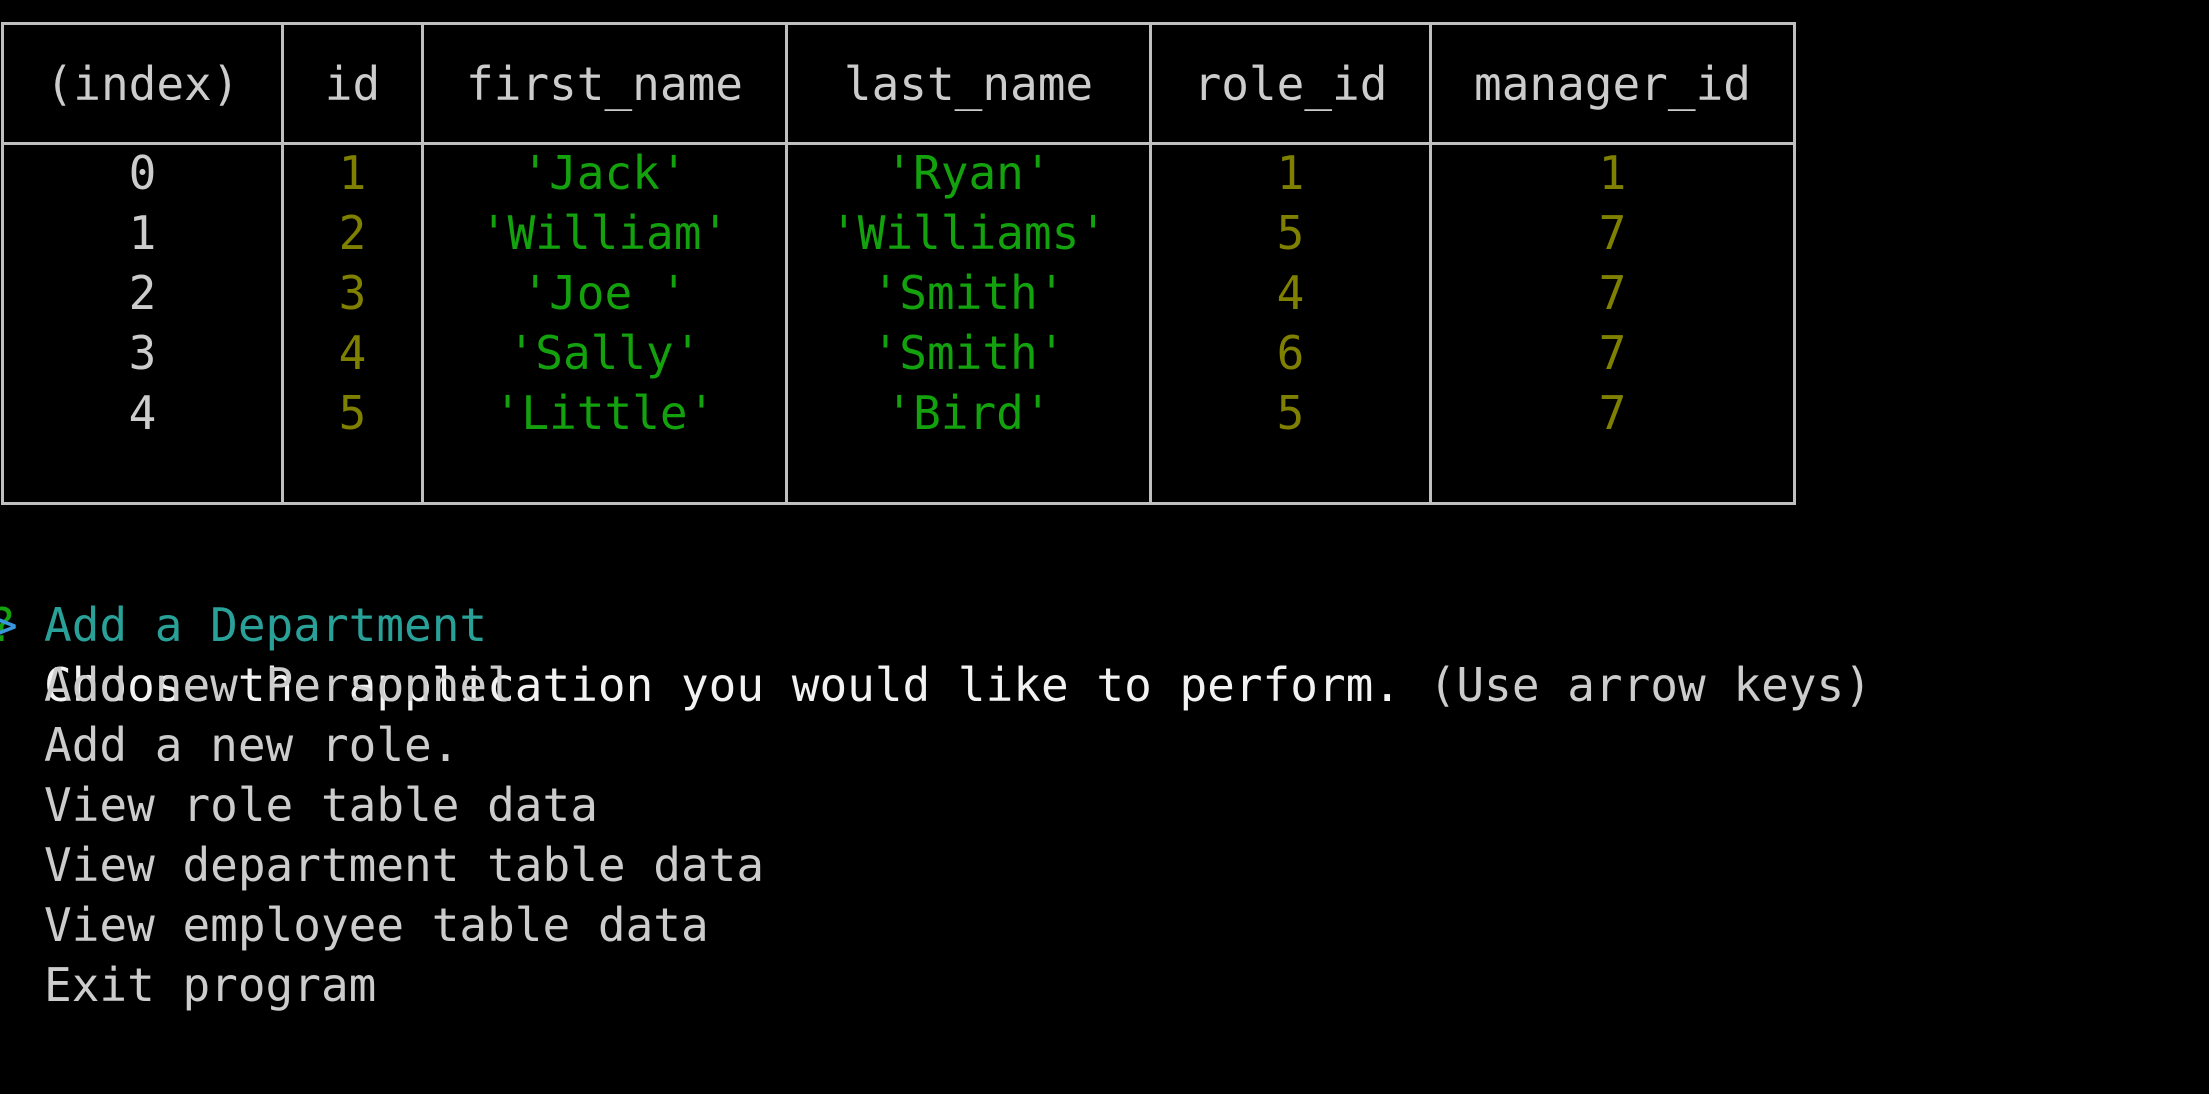 This screenshot has height=1094, width=2209. I want to click on cell-first-name: 'Joe ', so click(604, 293).